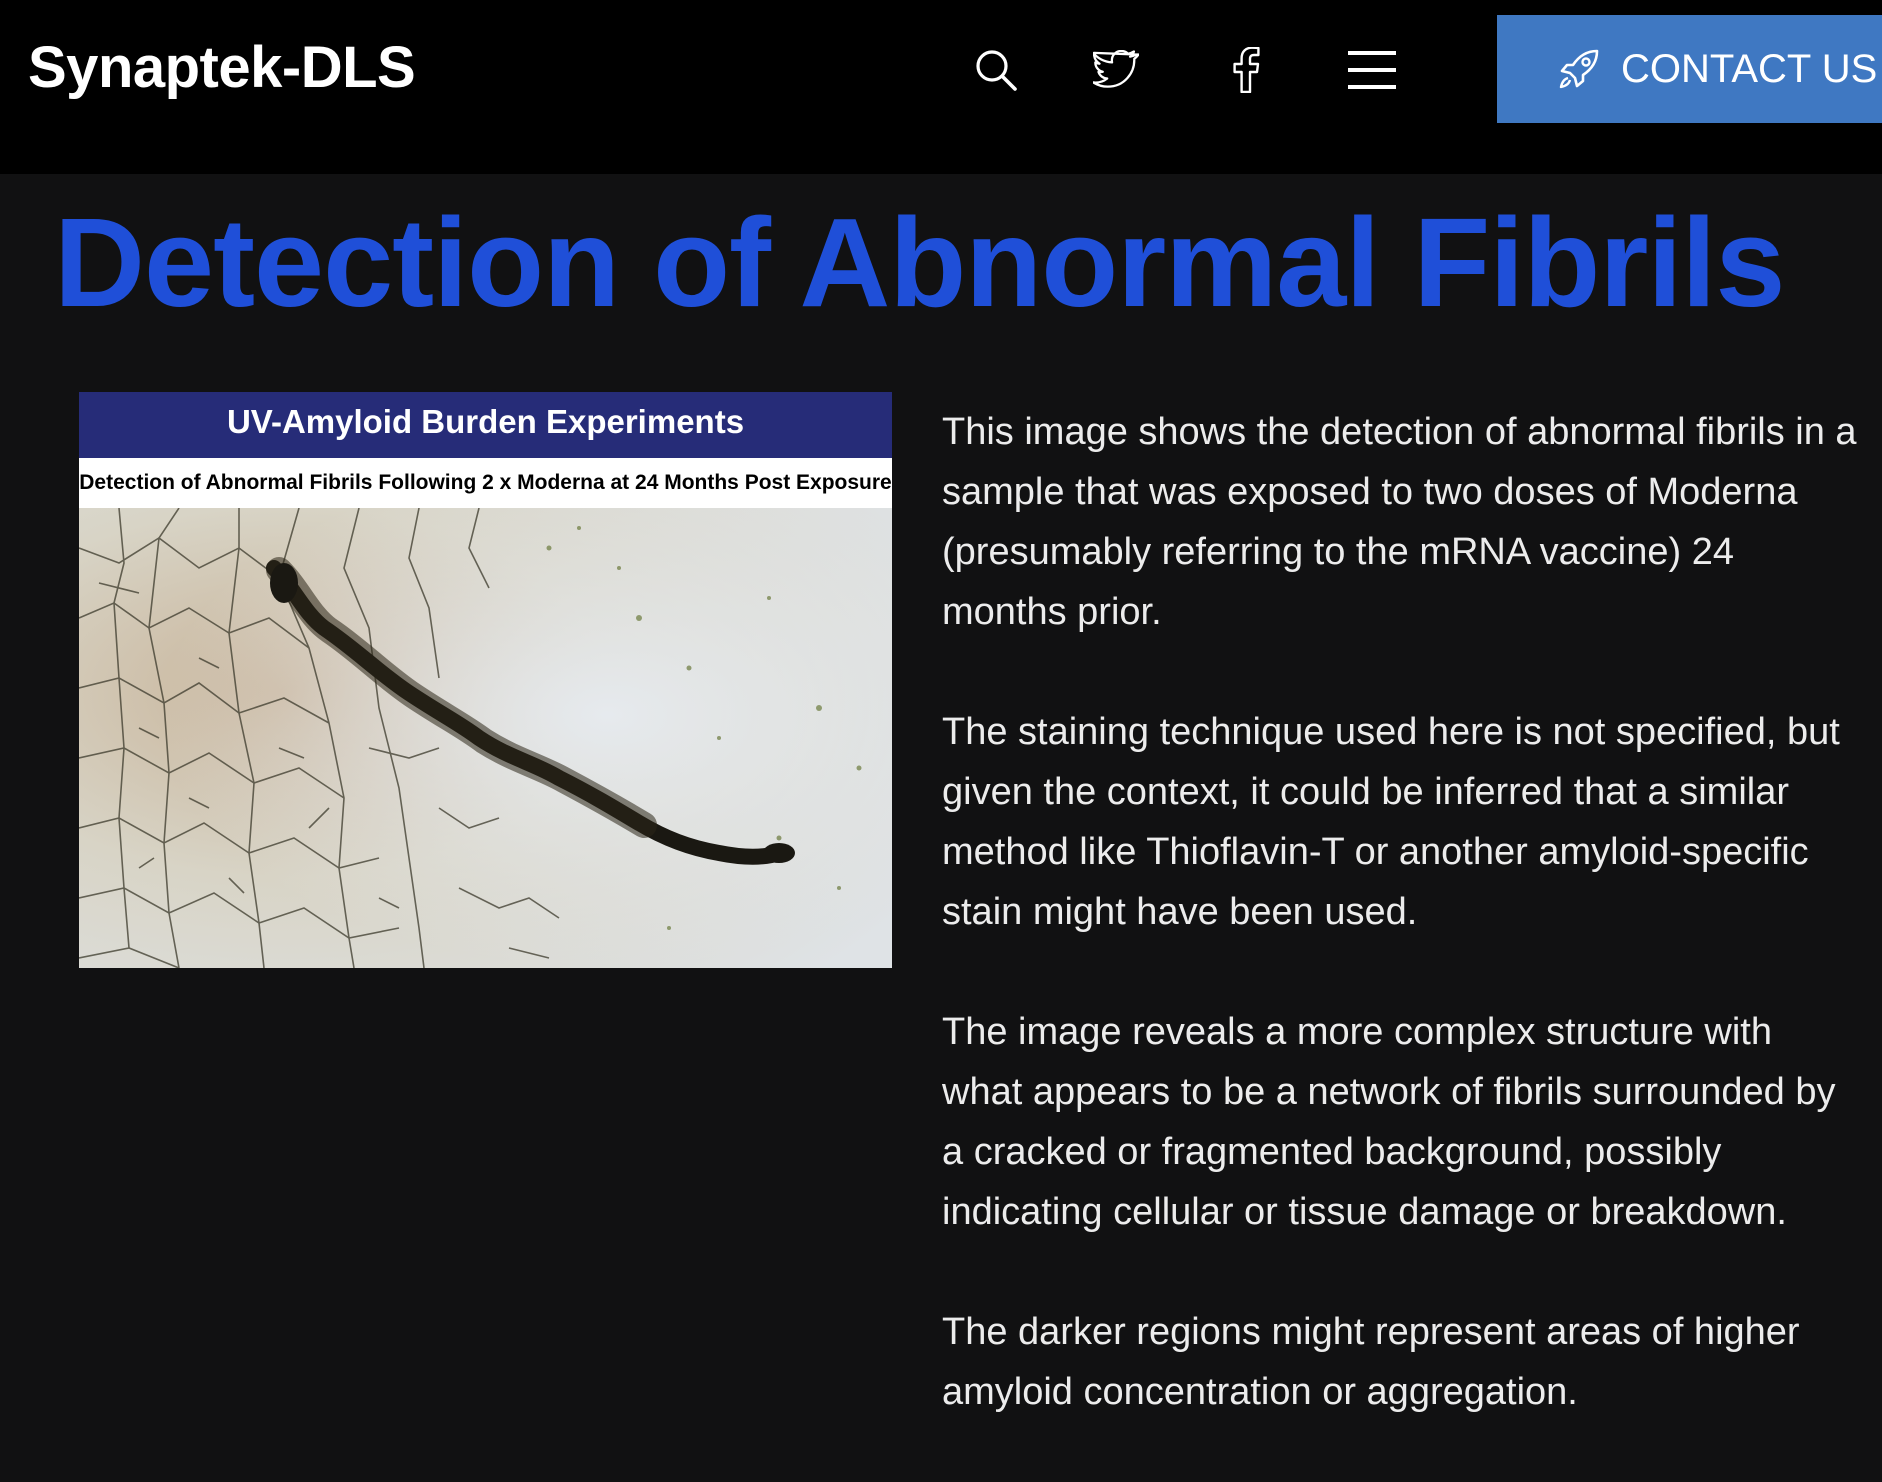 The image size is (1882, 1482). Describe the element at coordinates (485, 425) in the screenshot. I see `figure-banner: UV-Amyloid Burden Experiments` at that location.